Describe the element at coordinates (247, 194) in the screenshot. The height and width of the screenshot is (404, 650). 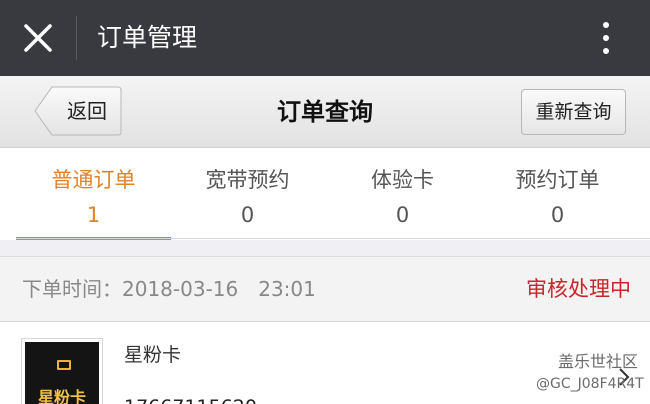
I see `tab-broadband-booking: 宽带预约 0` at that location.